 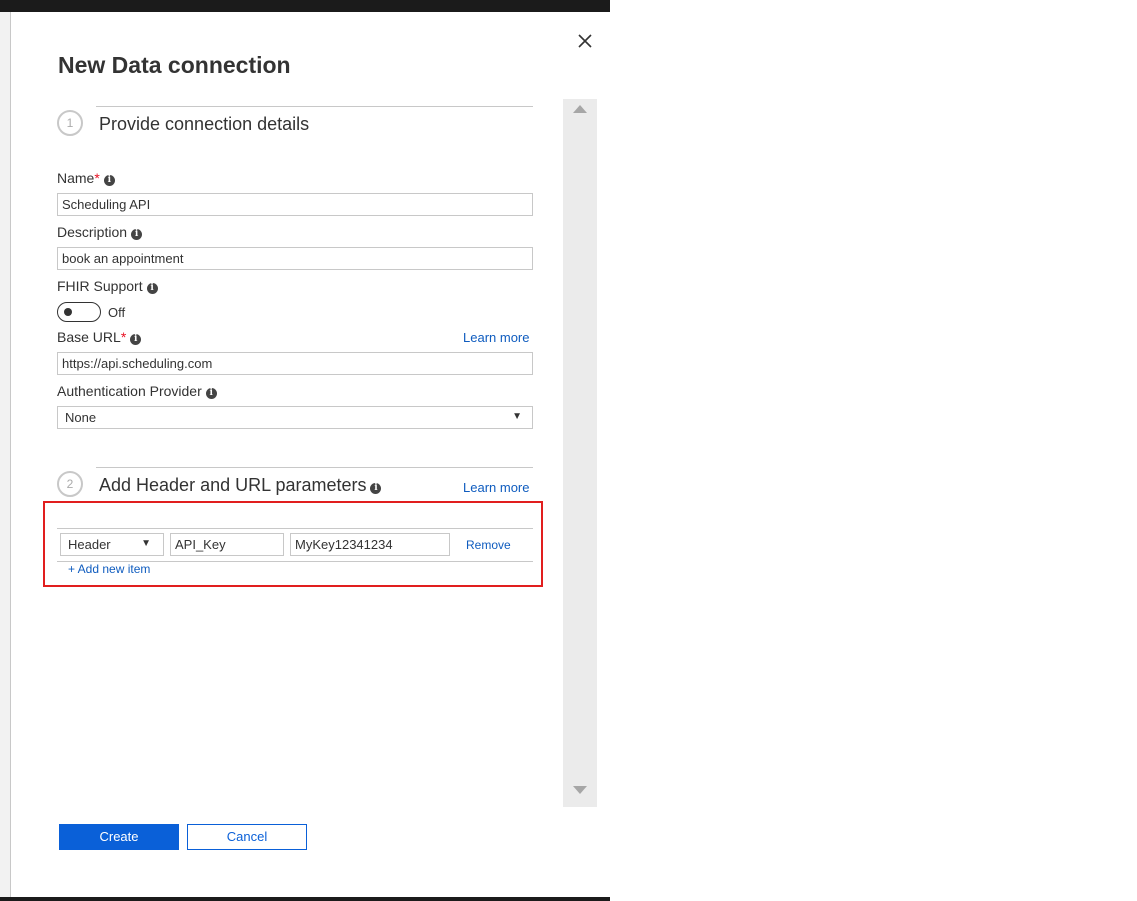 I want to click on base-url-label: Base URL* i, so click(x=99, y=337).